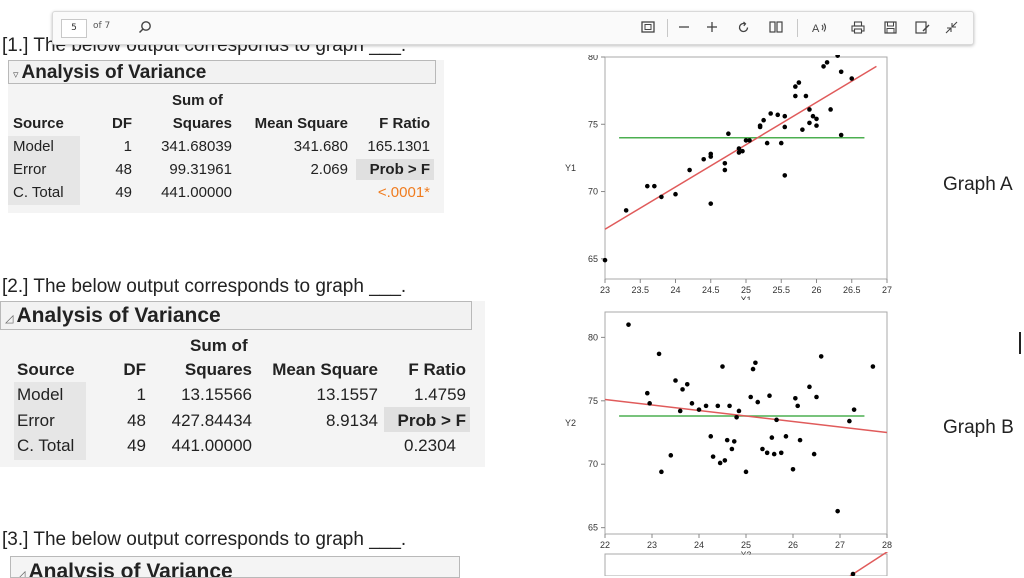 This screenshot has width=1024, height=578. Describe the element at coordinates (352, 420) in the screenshot. I see `row-ms: 8.9134` at that location.